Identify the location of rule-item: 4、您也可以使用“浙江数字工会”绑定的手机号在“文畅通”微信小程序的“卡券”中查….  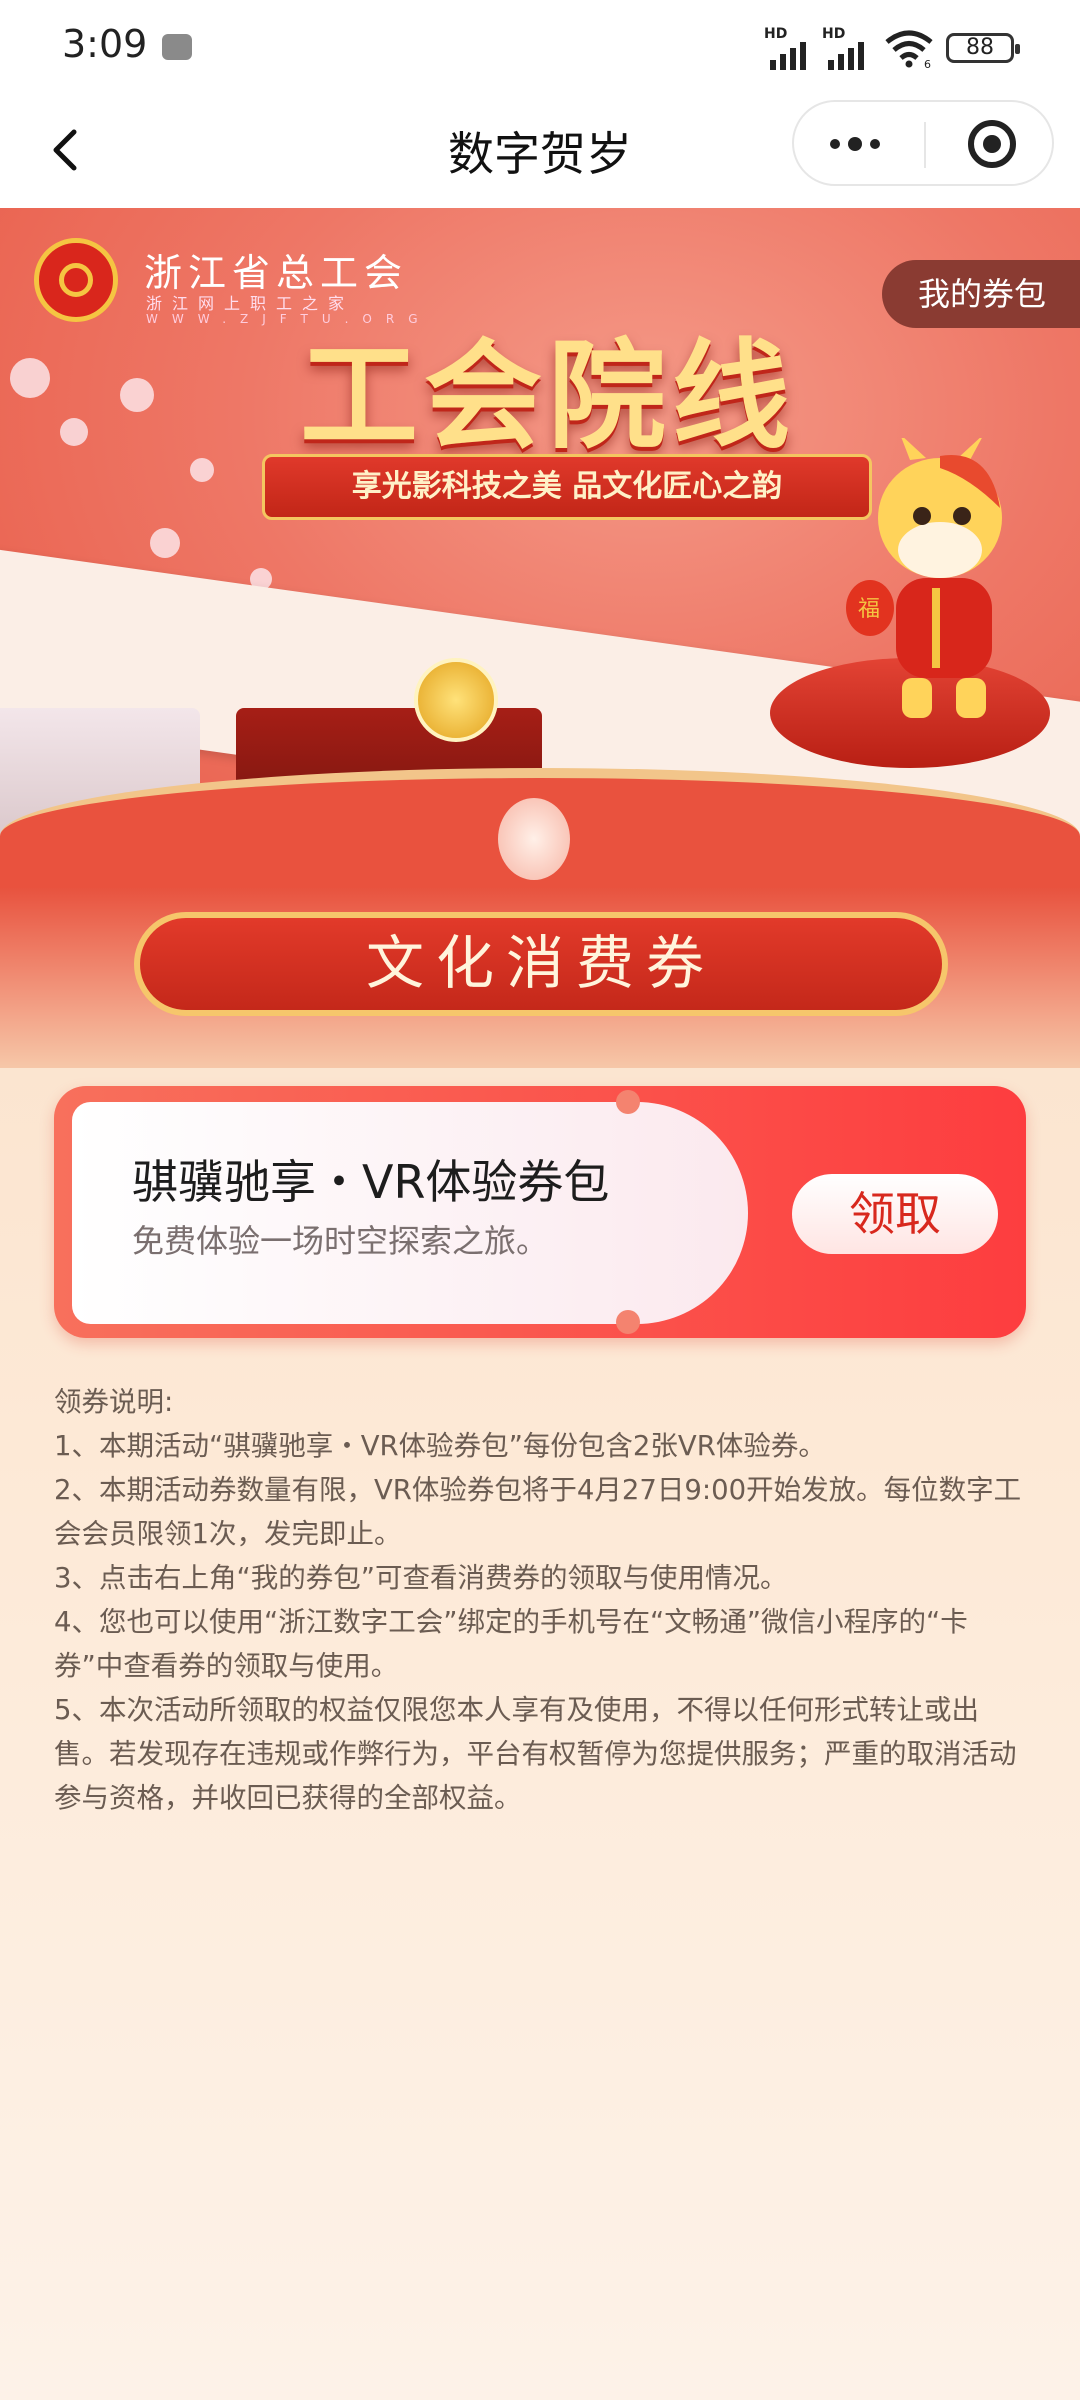
(511, 1644).